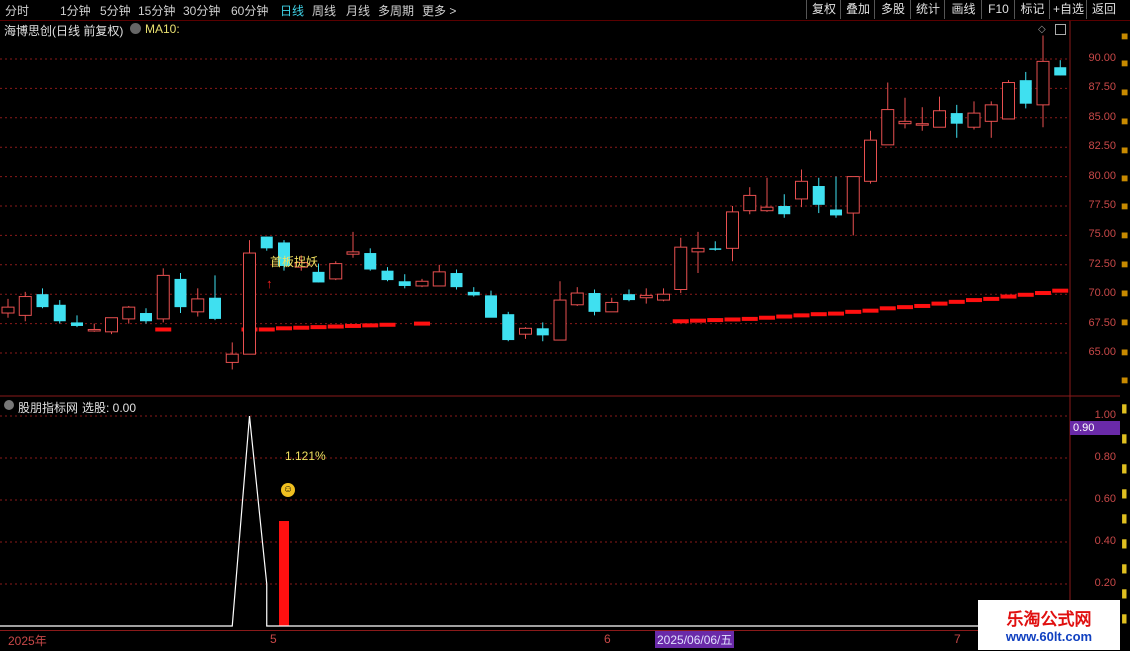 The image size is (1130, 651). Describe the element at coordinates (17, 10) in the screenshot. I see `period-tab-0: 分时` at that location.